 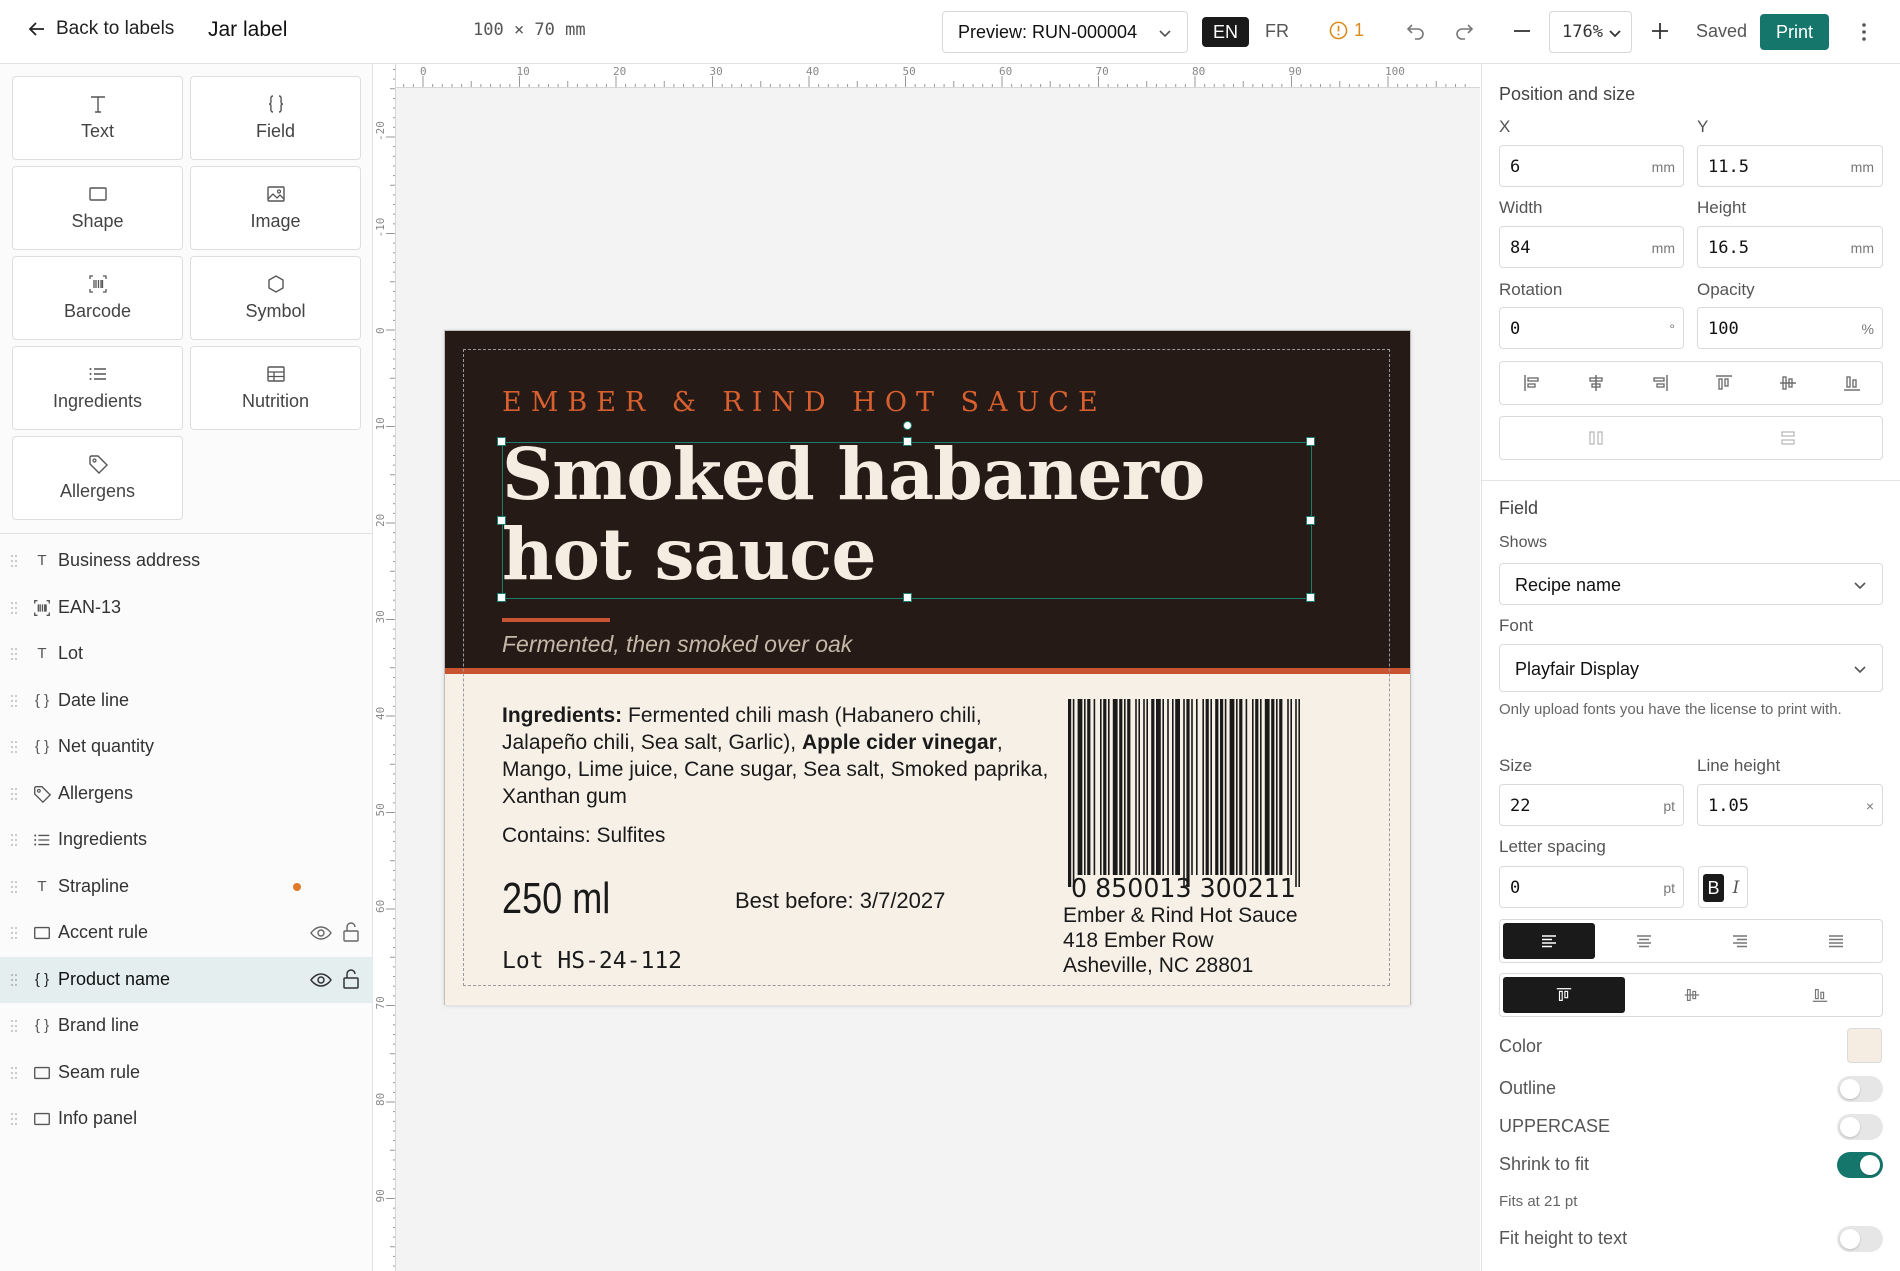 What do you see at coordinates (1691, 584) in the screenshot?
I see `shows-select: Recipe name` at bounding box center [1691, 584].